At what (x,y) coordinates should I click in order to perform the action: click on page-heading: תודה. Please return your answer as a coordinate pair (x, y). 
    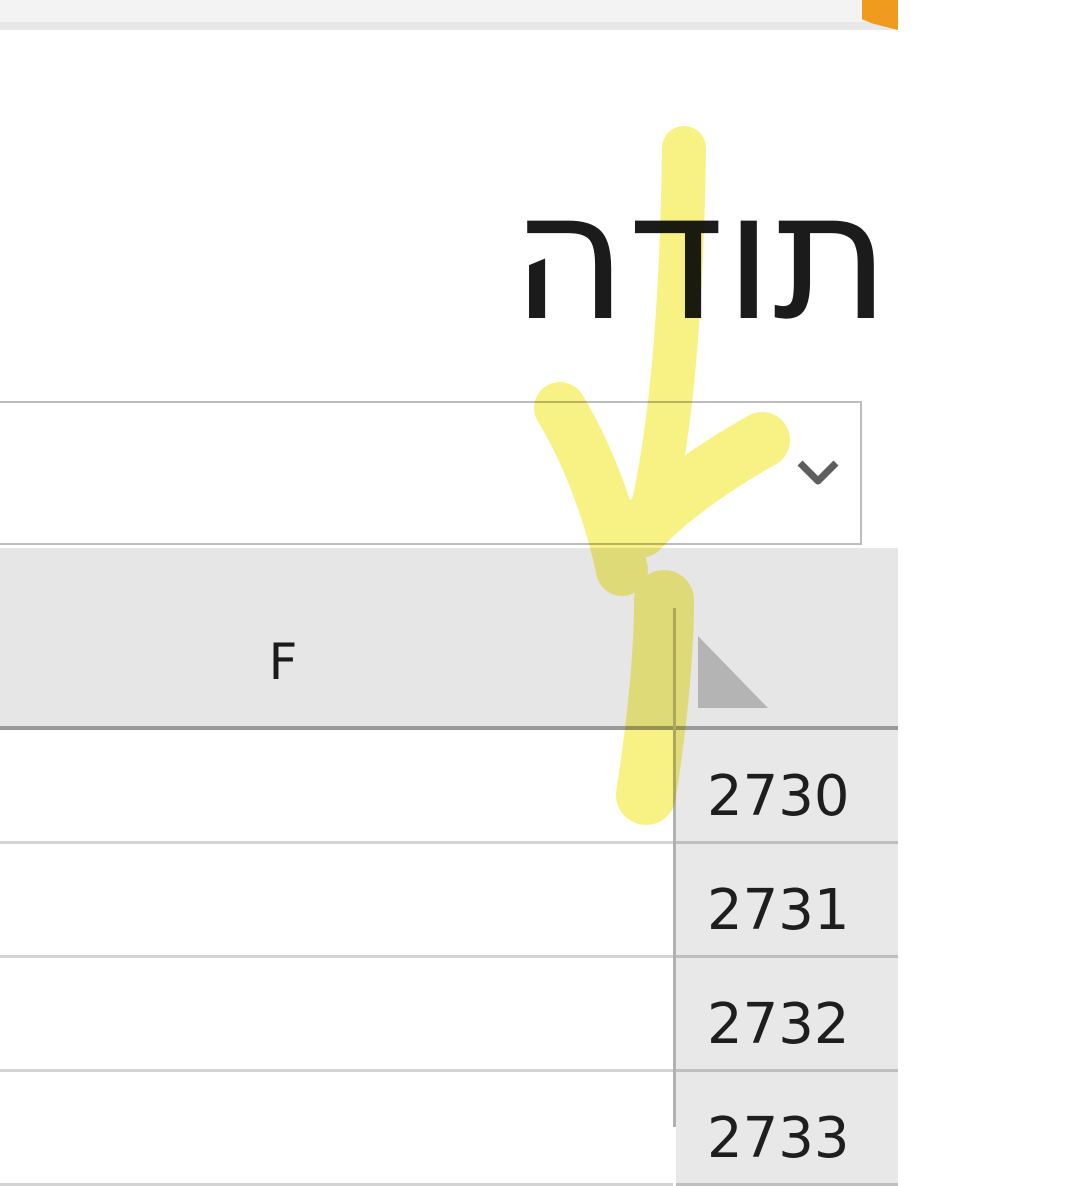
    Looking at the image, I should click on (700, 256).